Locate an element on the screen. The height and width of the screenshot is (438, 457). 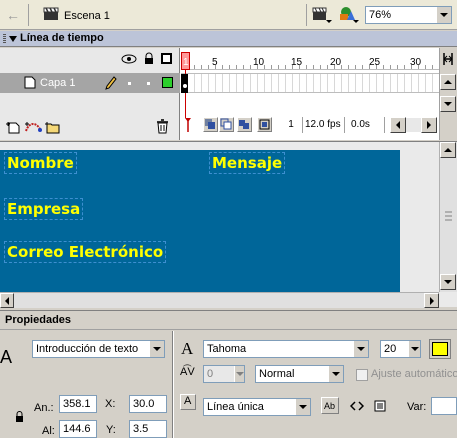
stage-horizontal-scrollbar is located at coordinates (219, 300).